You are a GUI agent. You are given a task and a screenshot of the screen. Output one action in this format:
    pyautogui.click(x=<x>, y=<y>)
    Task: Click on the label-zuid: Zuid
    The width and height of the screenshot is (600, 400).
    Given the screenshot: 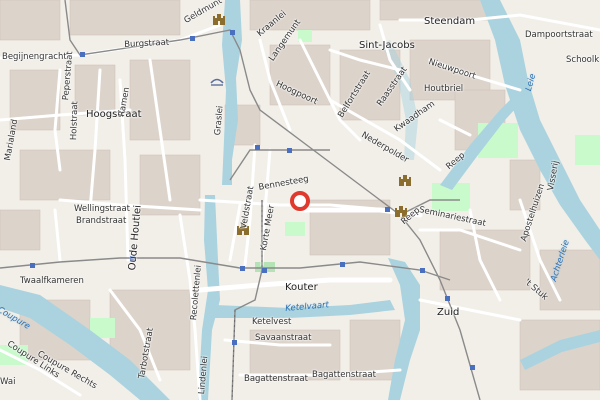 What is the action you would take?
    pyautogui.click(x=448, y=312)
    